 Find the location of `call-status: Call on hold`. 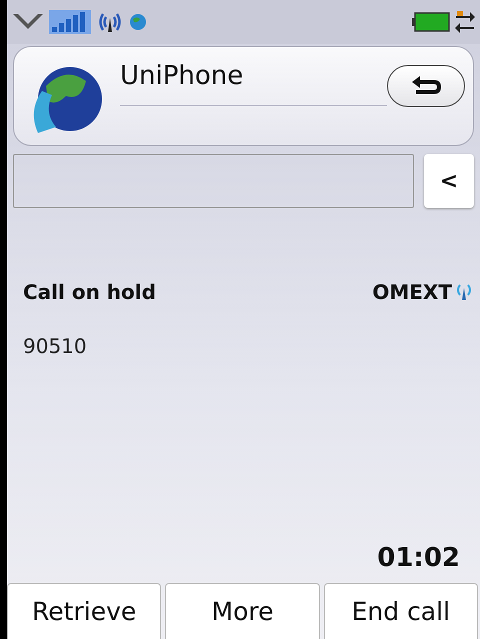

call-status: Call on hold is located at coordinates (89, 292).